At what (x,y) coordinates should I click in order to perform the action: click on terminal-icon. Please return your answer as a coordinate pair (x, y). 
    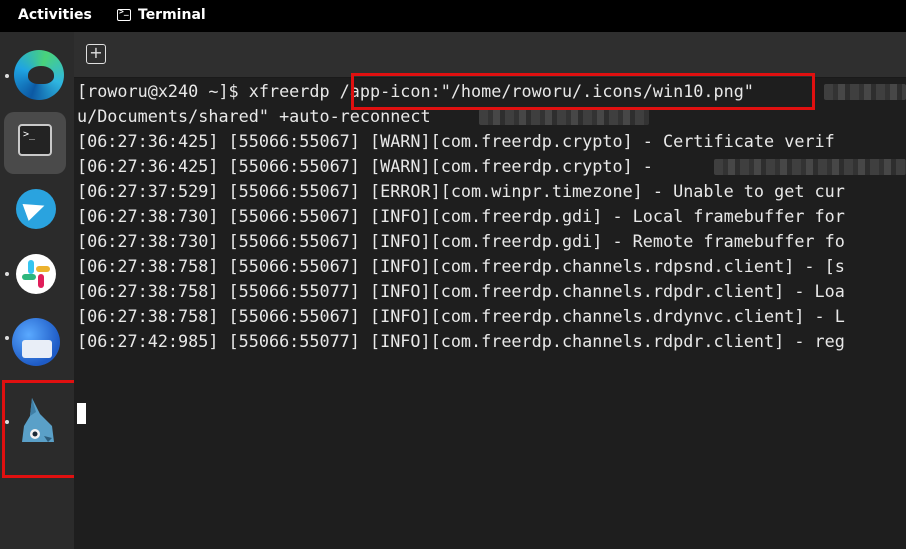
    Looking at the image, I should click on (124, 14).